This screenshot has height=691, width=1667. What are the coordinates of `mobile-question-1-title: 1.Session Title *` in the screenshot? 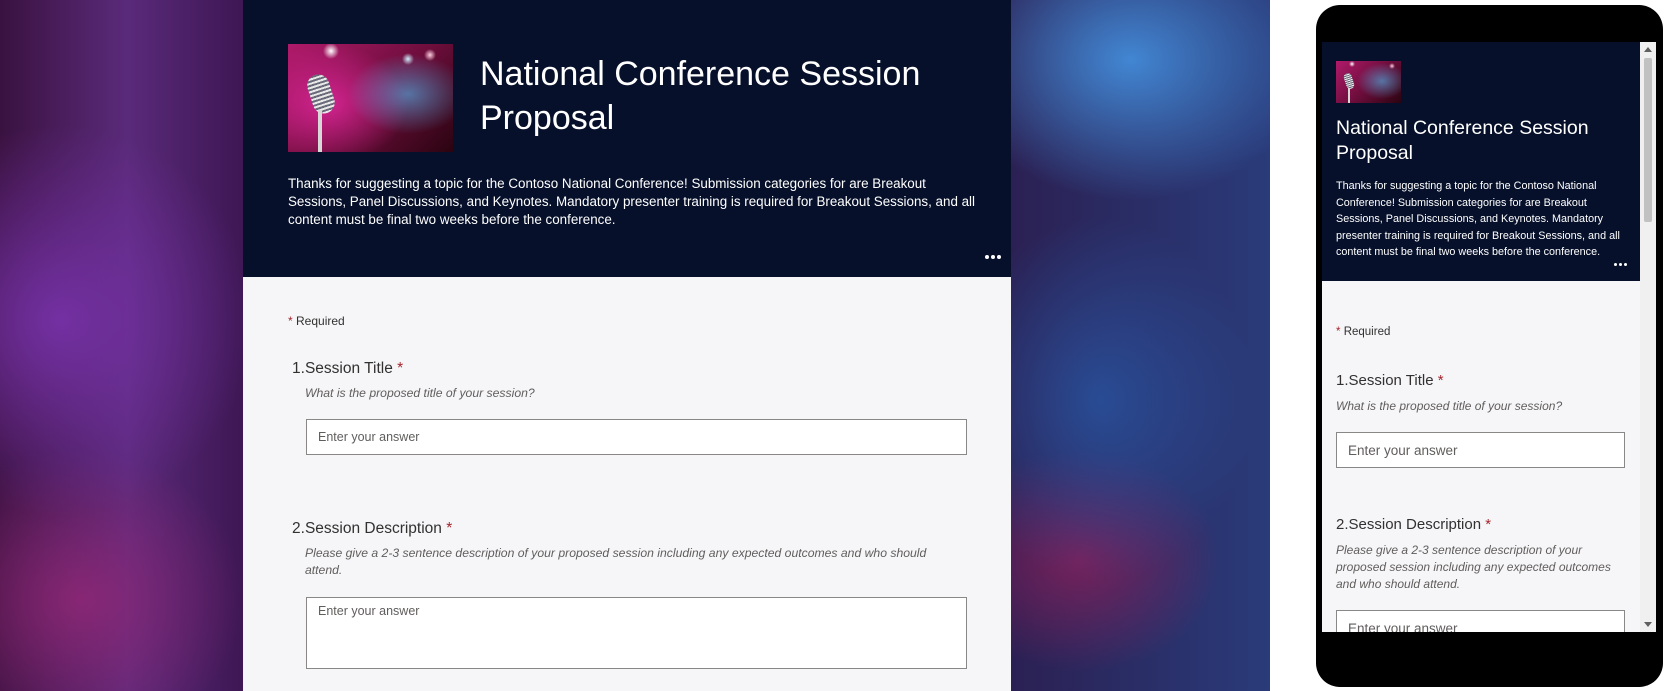 It's located at (1390, 380).